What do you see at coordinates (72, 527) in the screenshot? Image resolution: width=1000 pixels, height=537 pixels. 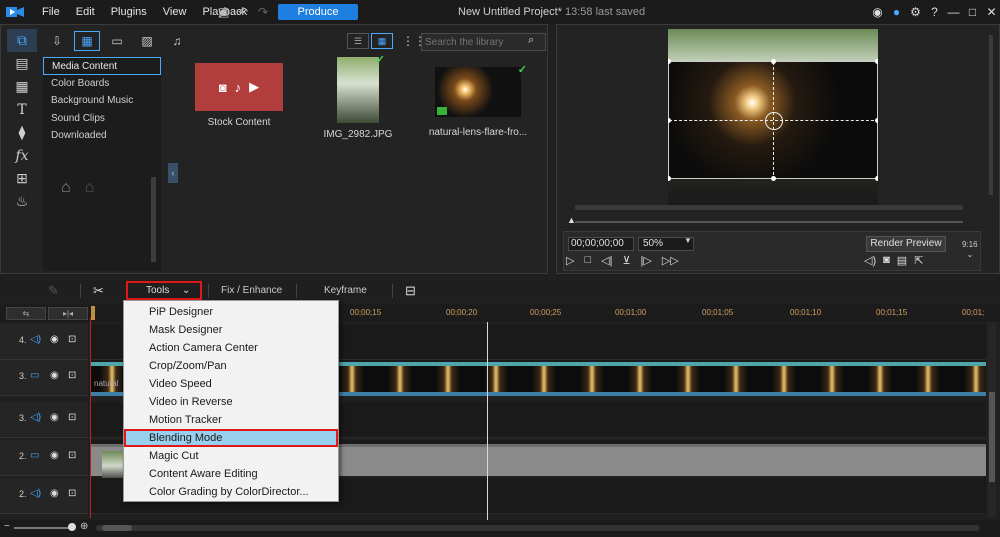 I see `zoom-slider-handle` at bounding box center [72, 527].